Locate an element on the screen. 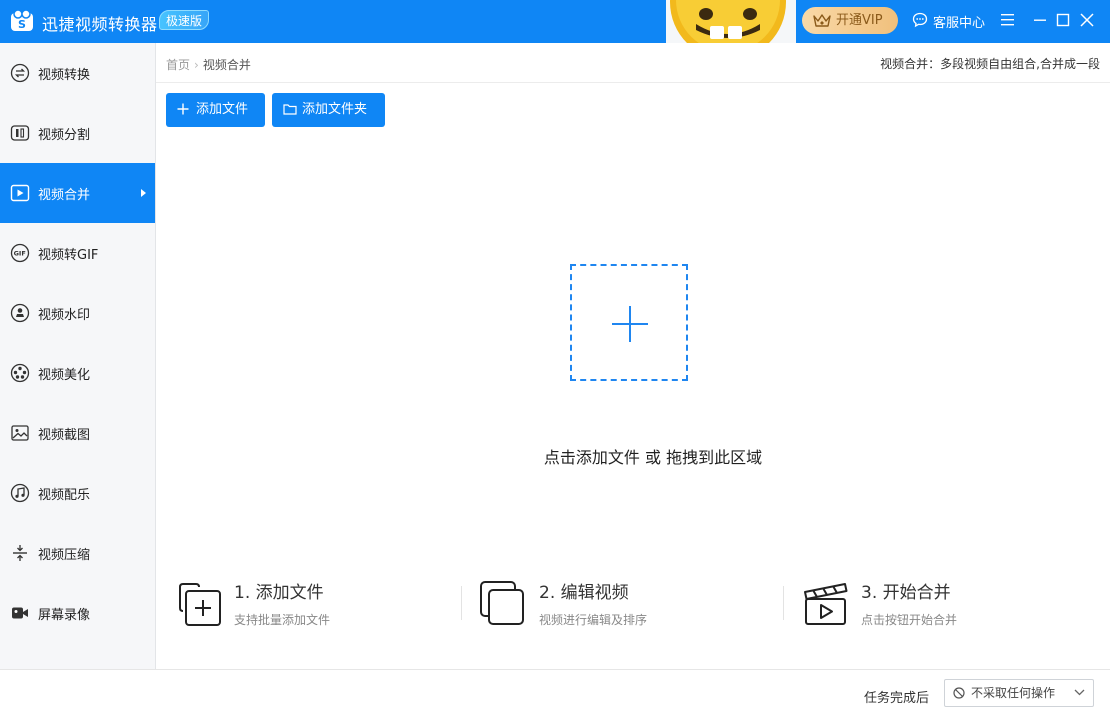  sidebar-item-record: 屏幕录像 is located at coordinates (77, 613).